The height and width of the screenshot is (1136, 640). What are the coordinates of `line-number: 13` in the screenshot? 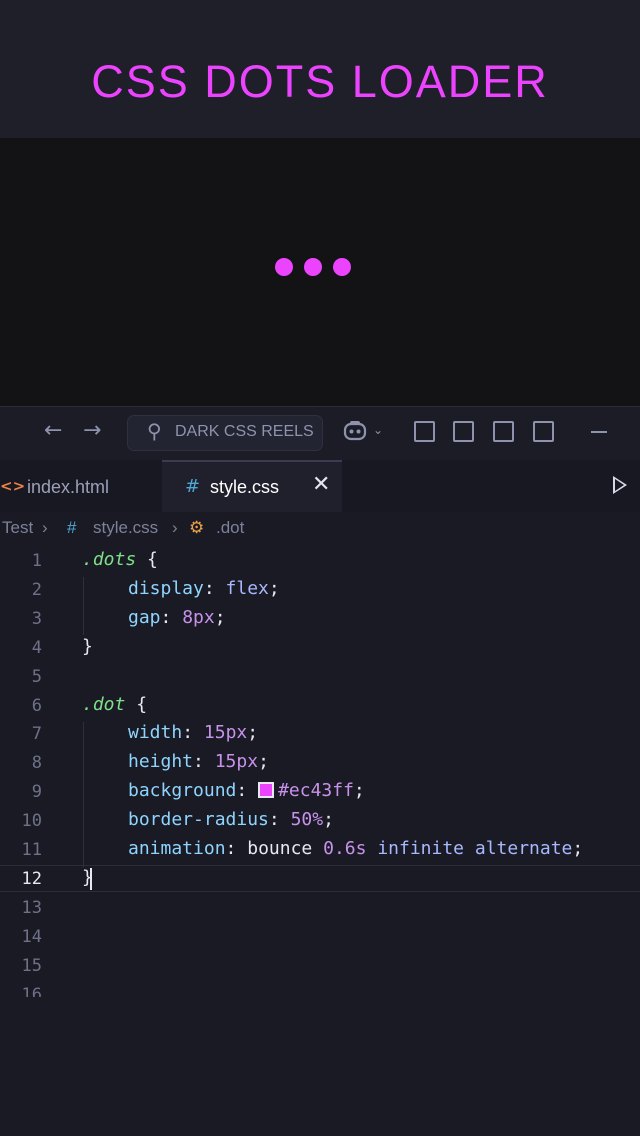 It's located at (31, 908).